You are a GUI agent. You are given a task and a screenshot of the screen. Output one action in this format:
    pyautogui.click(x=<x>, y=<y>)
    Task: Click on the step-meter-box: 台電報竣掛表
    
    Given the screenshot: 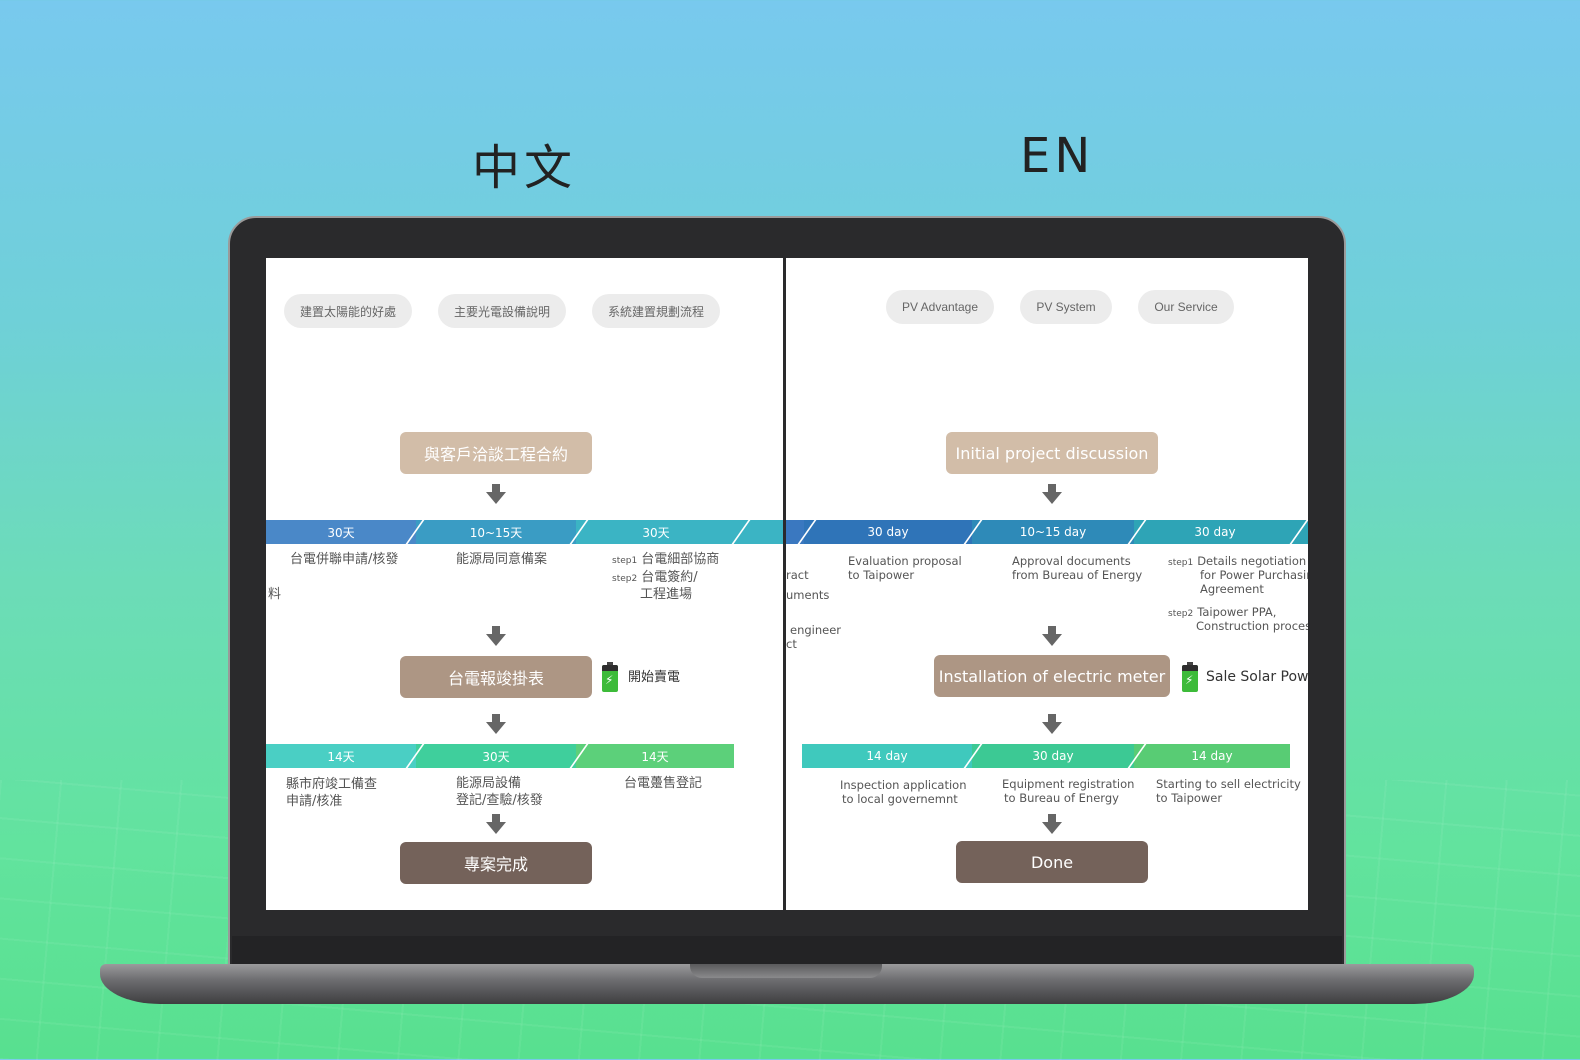 What is the action you would take?
    pyautogui.click(x=496, y=677)
    